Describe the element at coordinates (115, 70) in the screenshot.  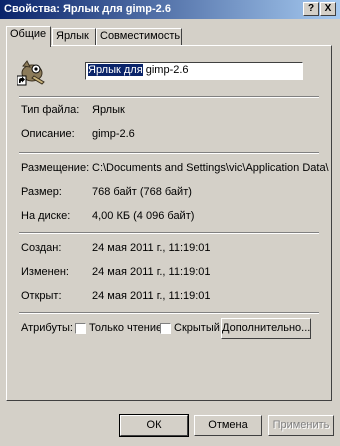
I see `shortcut-name-selected-text: Ярлык для` at that location.